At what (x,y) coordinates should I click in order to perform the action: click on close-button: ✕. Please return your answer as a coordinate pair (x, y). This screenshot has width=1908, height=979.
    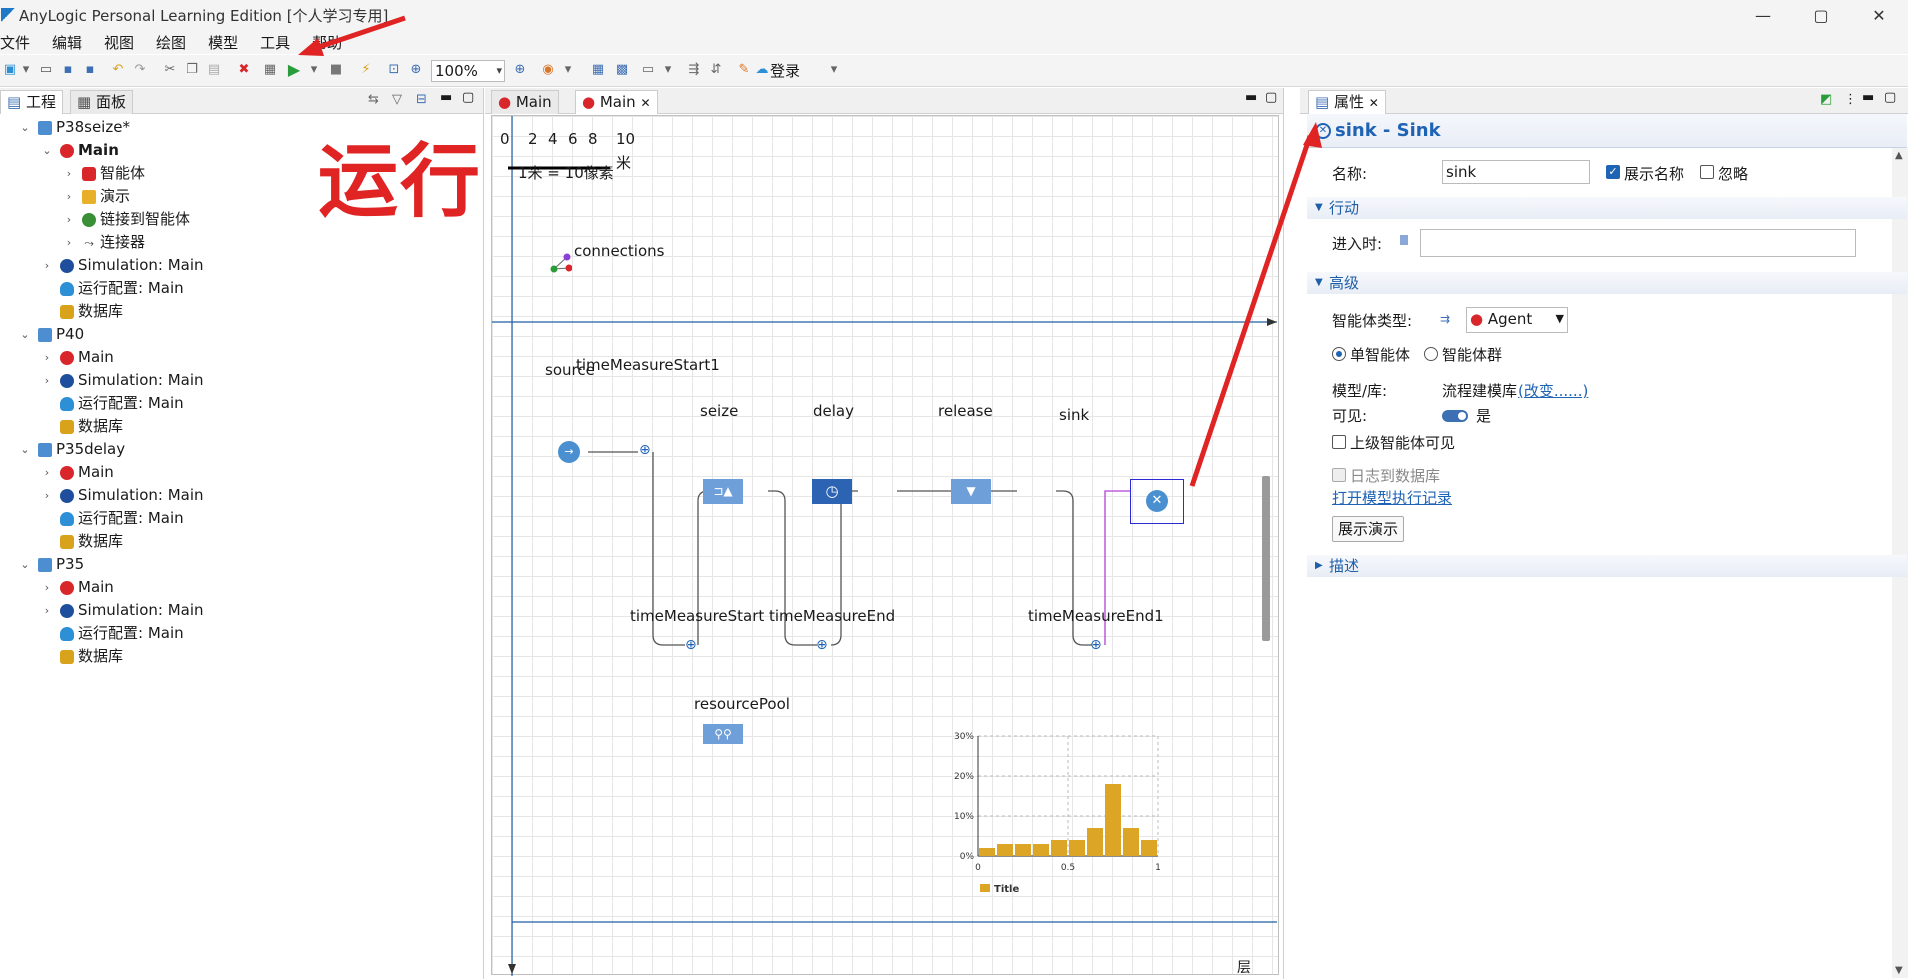
    Looking at the image, I should click on (1879, 15).